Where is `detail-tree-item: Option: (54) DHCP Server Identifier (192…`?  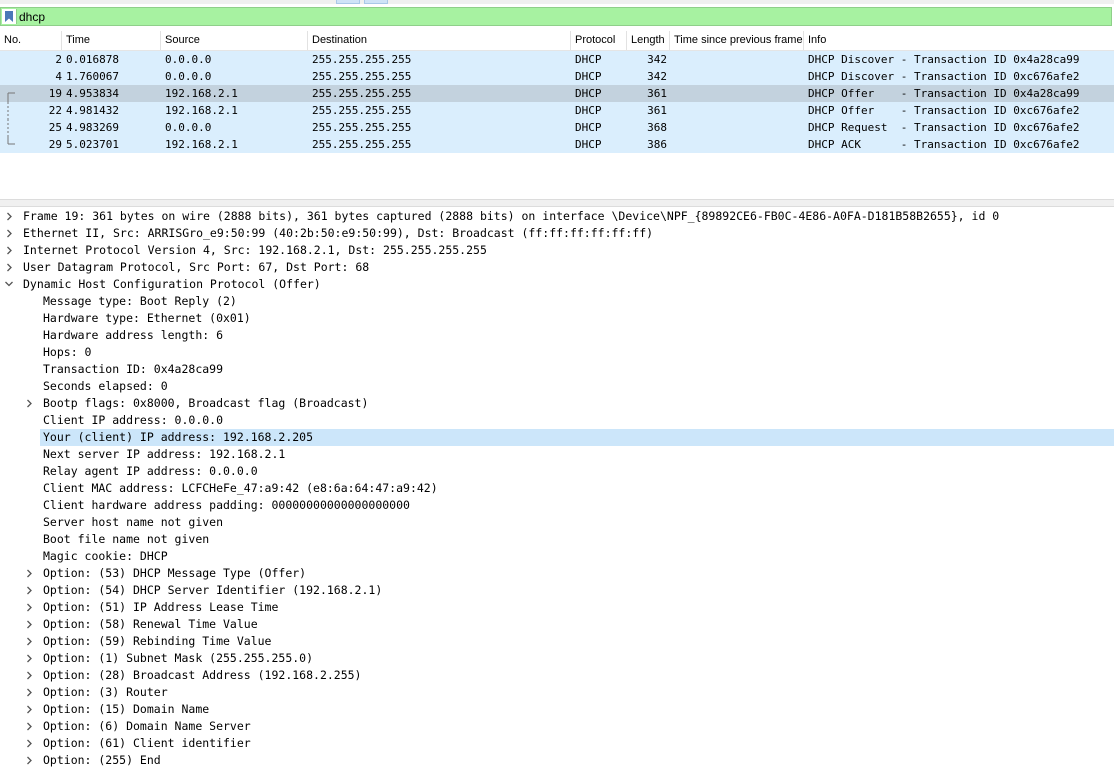 detail-tree-item: Option: (54) DHCP Server Identifier (192… is located at coordinates (557, 590).